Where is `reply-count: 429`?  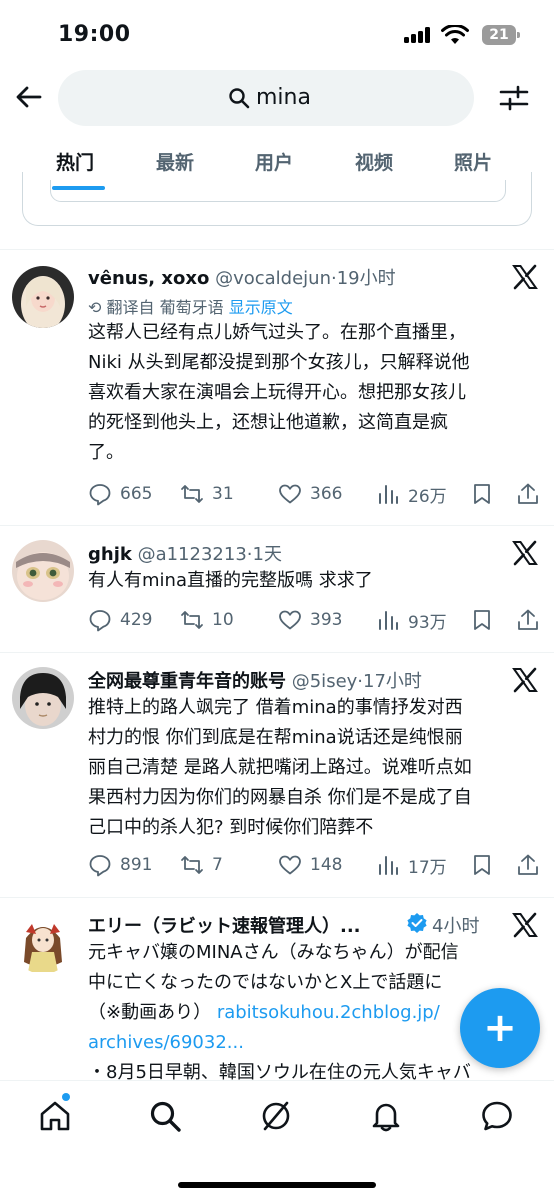
reply-count: 429 is located at coordinates (136, 620).